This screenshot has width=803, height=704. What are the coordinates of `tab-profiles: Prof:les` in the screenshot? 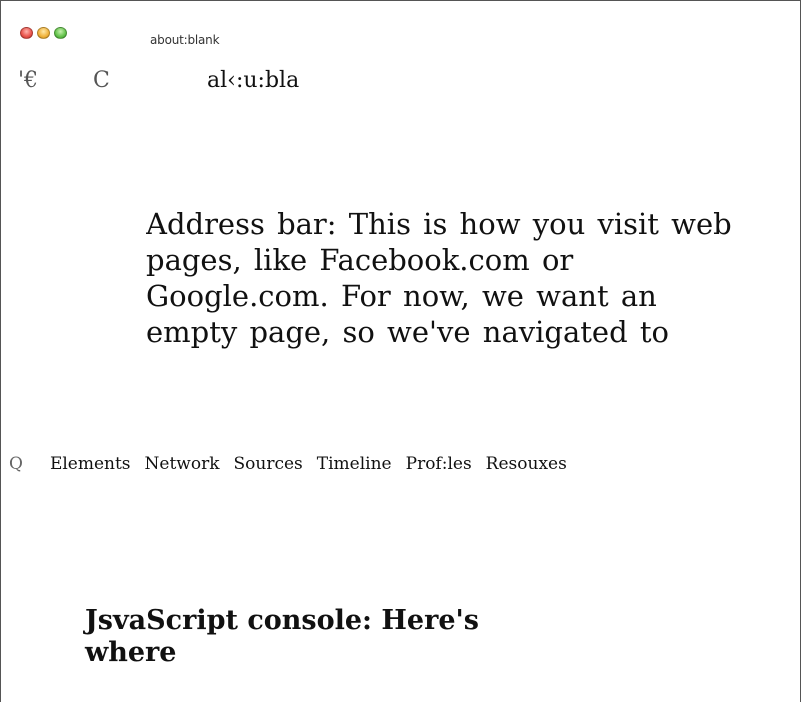 It's located at (439, 464).